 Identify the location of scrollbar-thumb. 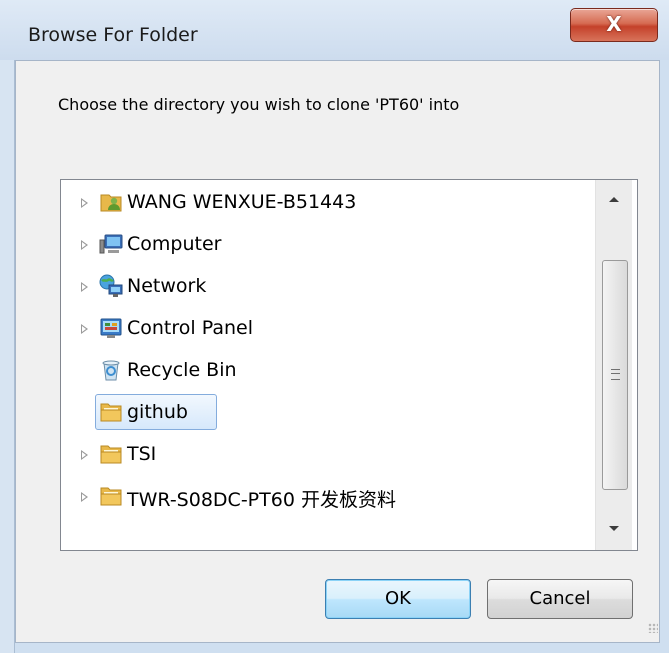
(615, 375).